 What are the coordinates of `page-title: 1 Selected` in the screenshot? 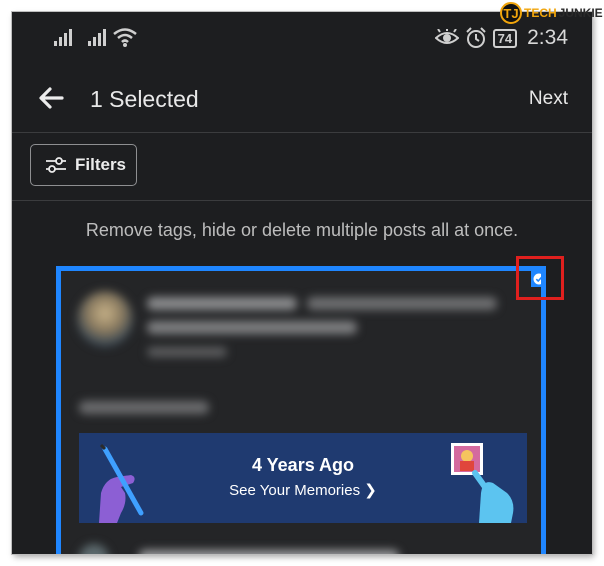 It's located at (144, 99).